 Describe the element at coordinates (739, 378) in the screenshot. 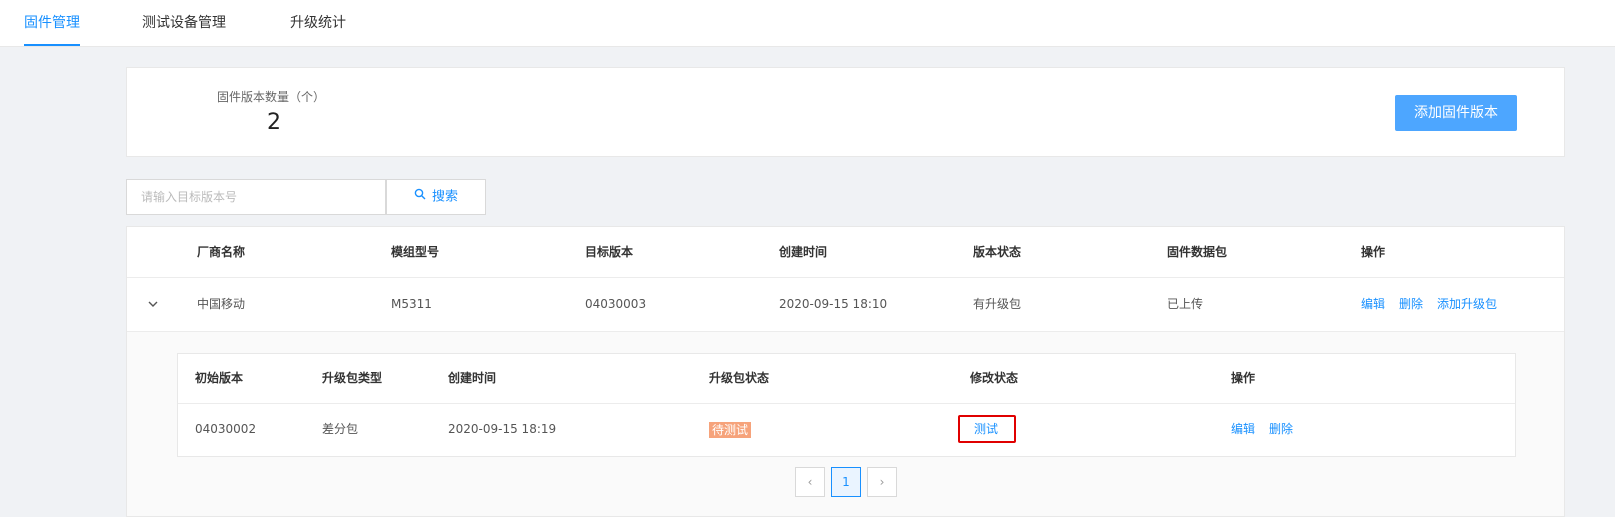

I see `col-package-status: 升级包状态` at that location.